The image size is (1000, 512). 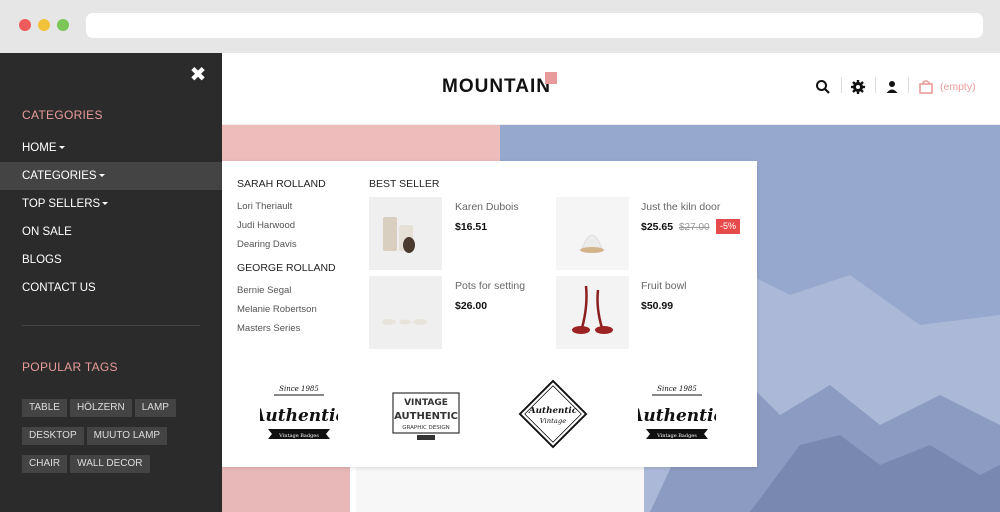 What do you see at coordinates (426, 403) in the screenshot?
I see `badge-top-text: VINTAGE` at bounding box center [426, 403].